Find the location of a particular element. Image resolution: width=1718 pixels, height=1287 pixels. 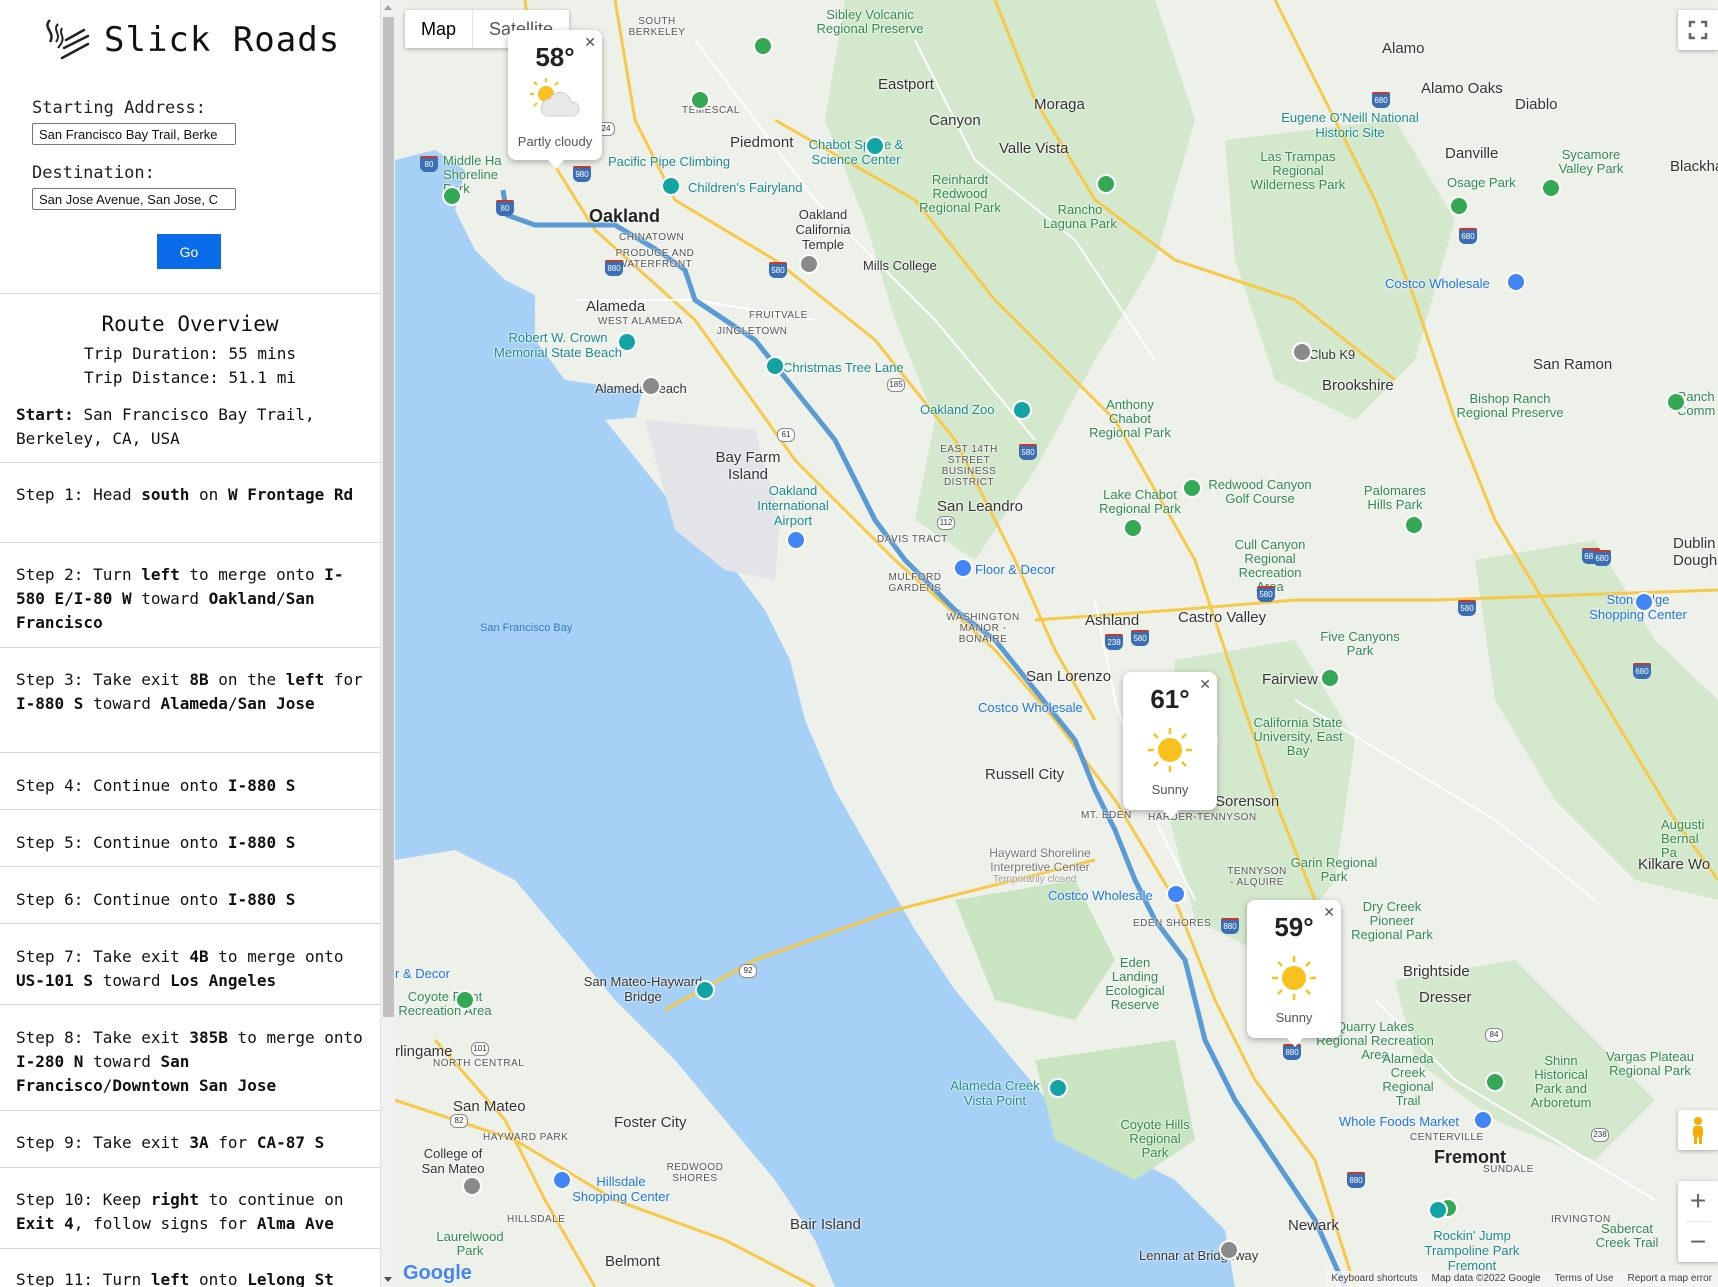

step-text: Step 8: Take exit is located at coordinates (103, 1037).